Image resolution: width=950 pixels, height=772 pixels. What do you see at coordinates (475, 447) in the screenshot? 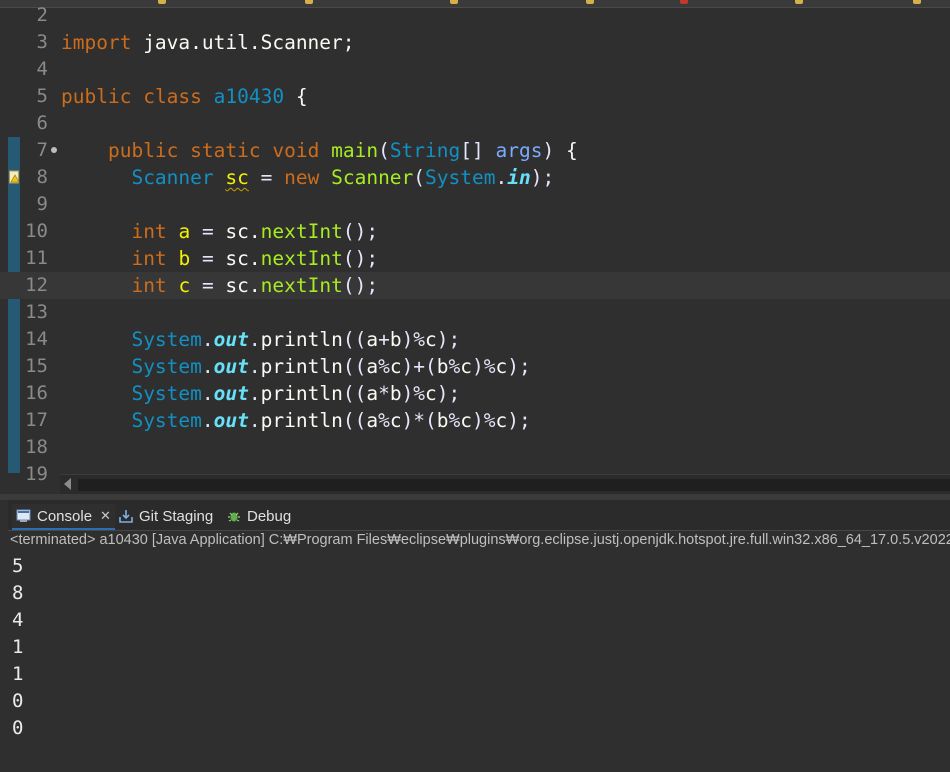
I see `code-line: 18` at bounding box center [475, 447].